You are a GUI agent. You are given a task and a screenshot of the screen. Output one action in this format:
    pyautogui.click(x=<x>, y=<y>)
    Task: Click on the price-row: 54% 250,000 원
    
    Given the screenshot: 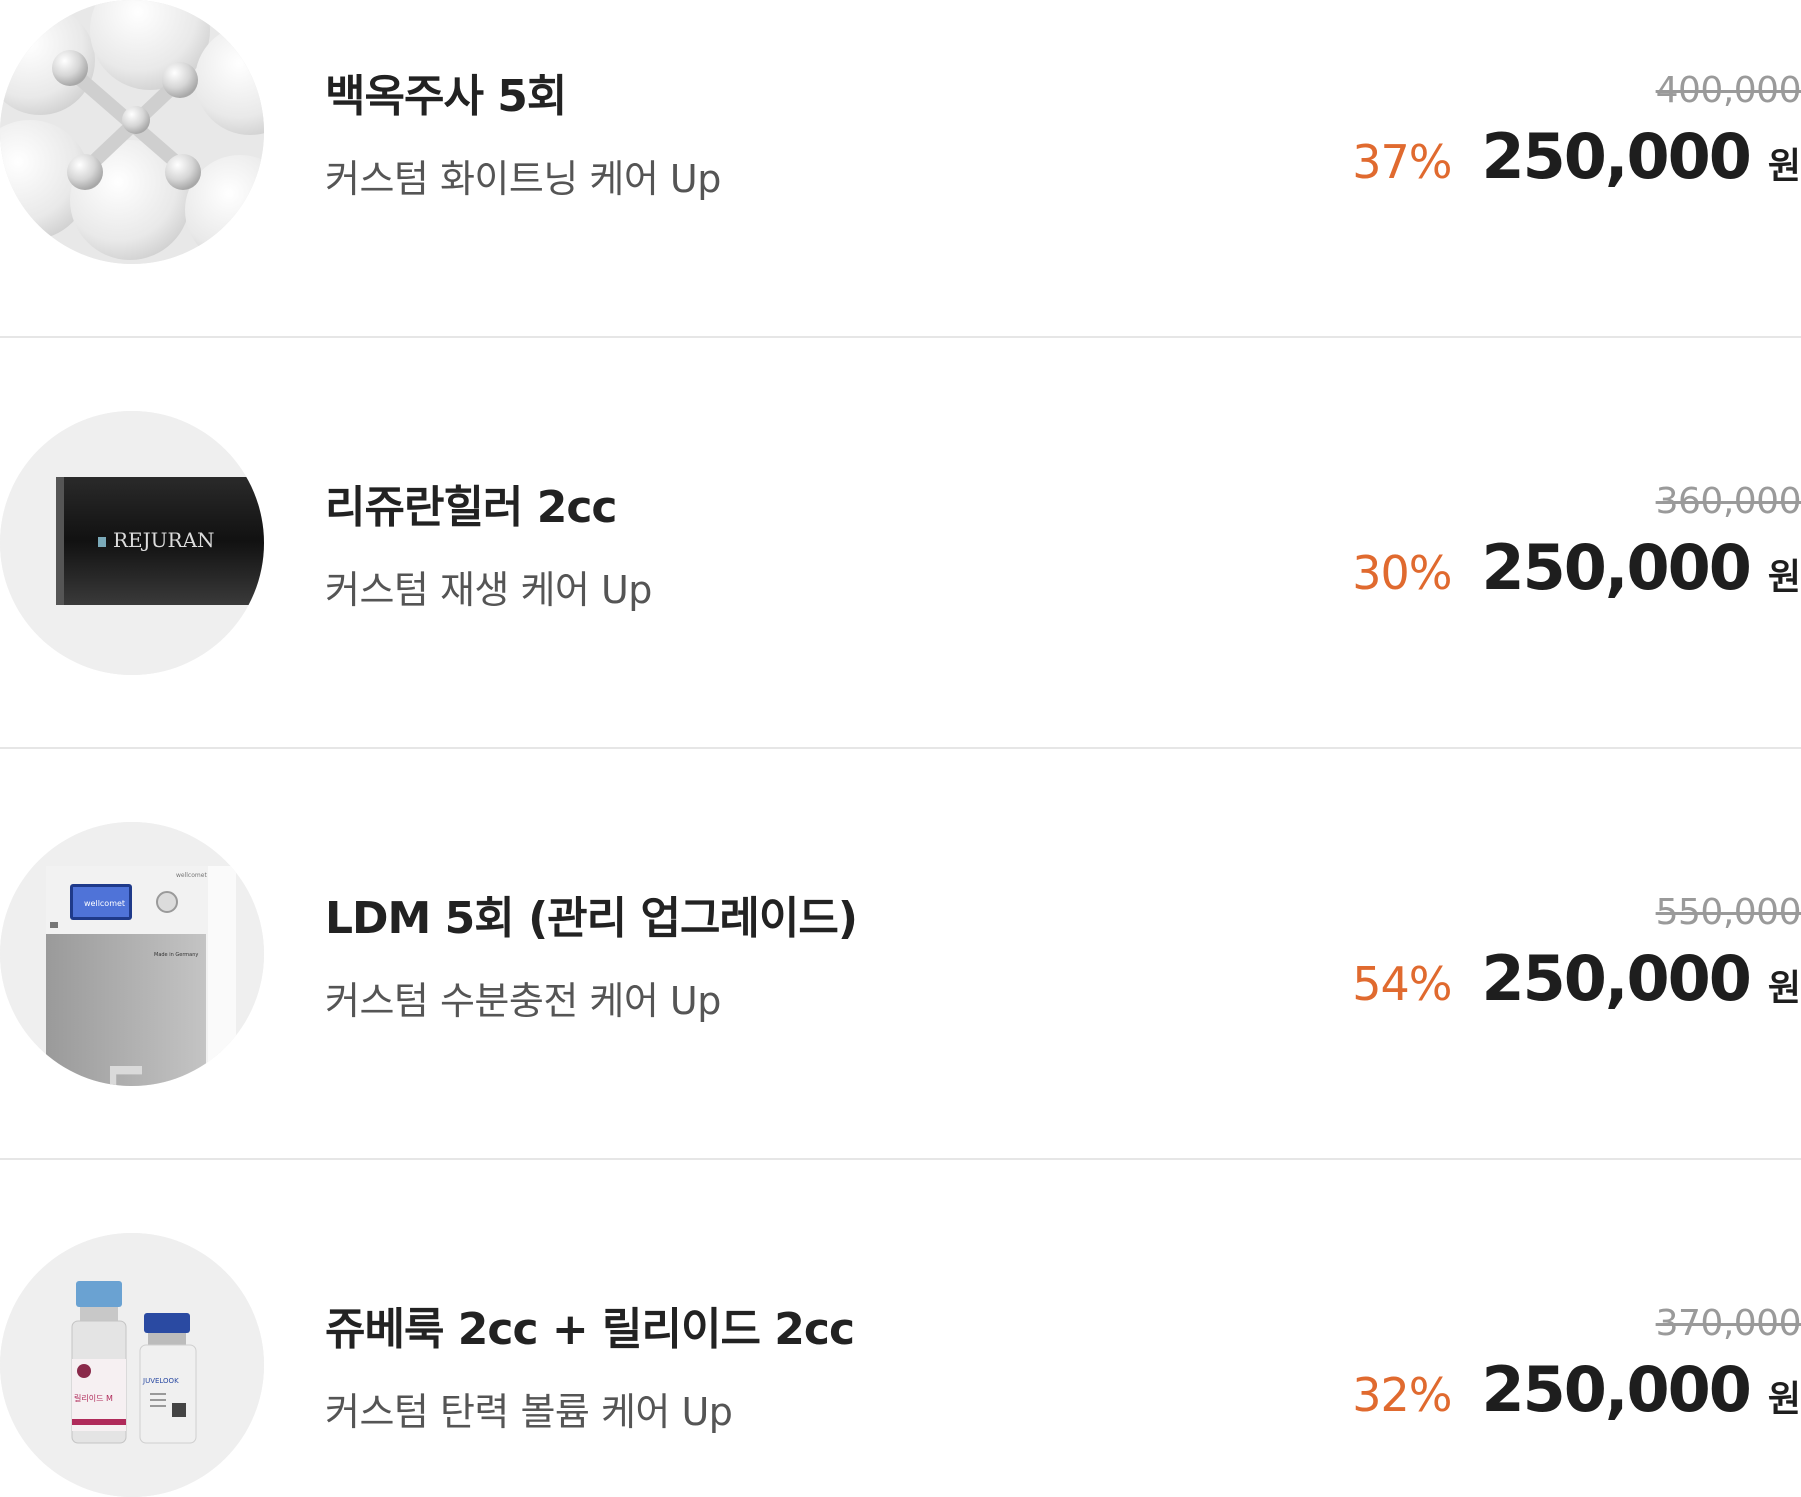 What is the action you would take?
    pyautogui.click(x=1576, y=978)
    